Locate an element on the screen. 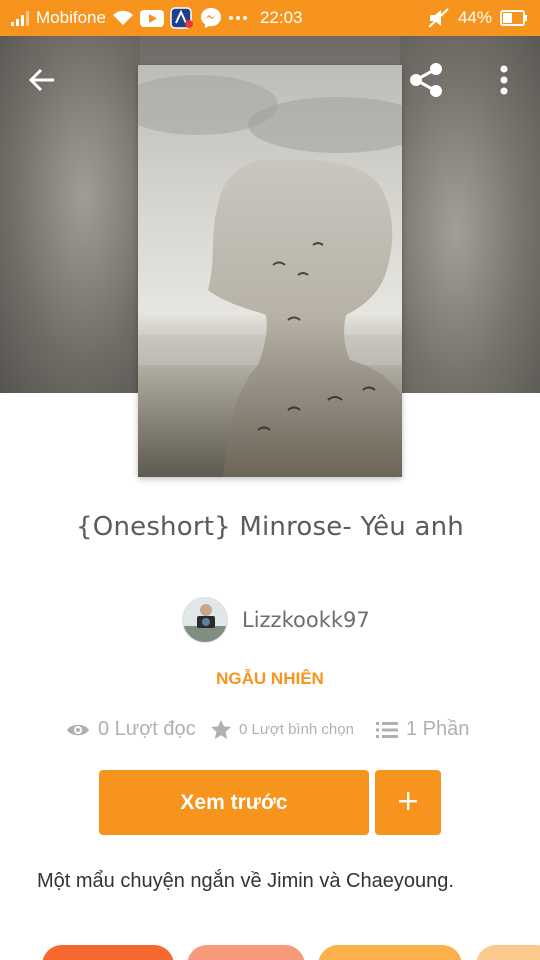 This screenshot has height=960, width=540. votes-count: 0 Lượt bình chọn is located at coordinates (296, 729).